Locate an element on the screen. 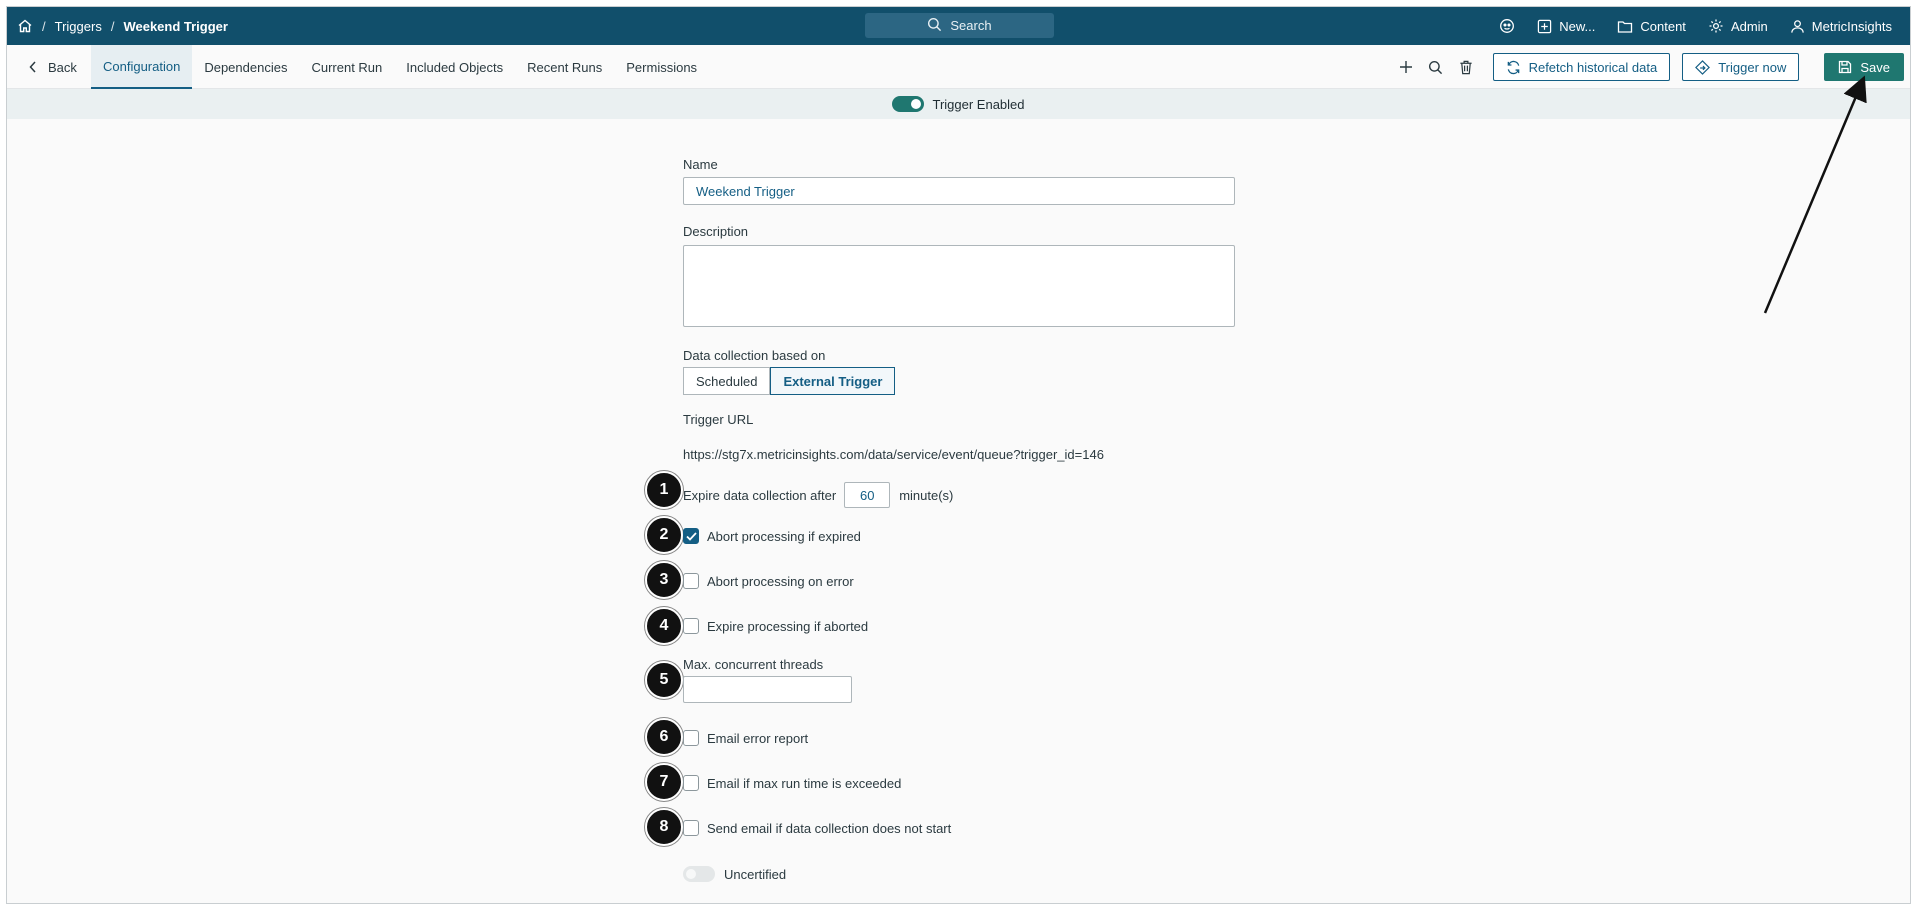  content-menu: Content is located at coordinates (1651, 26).